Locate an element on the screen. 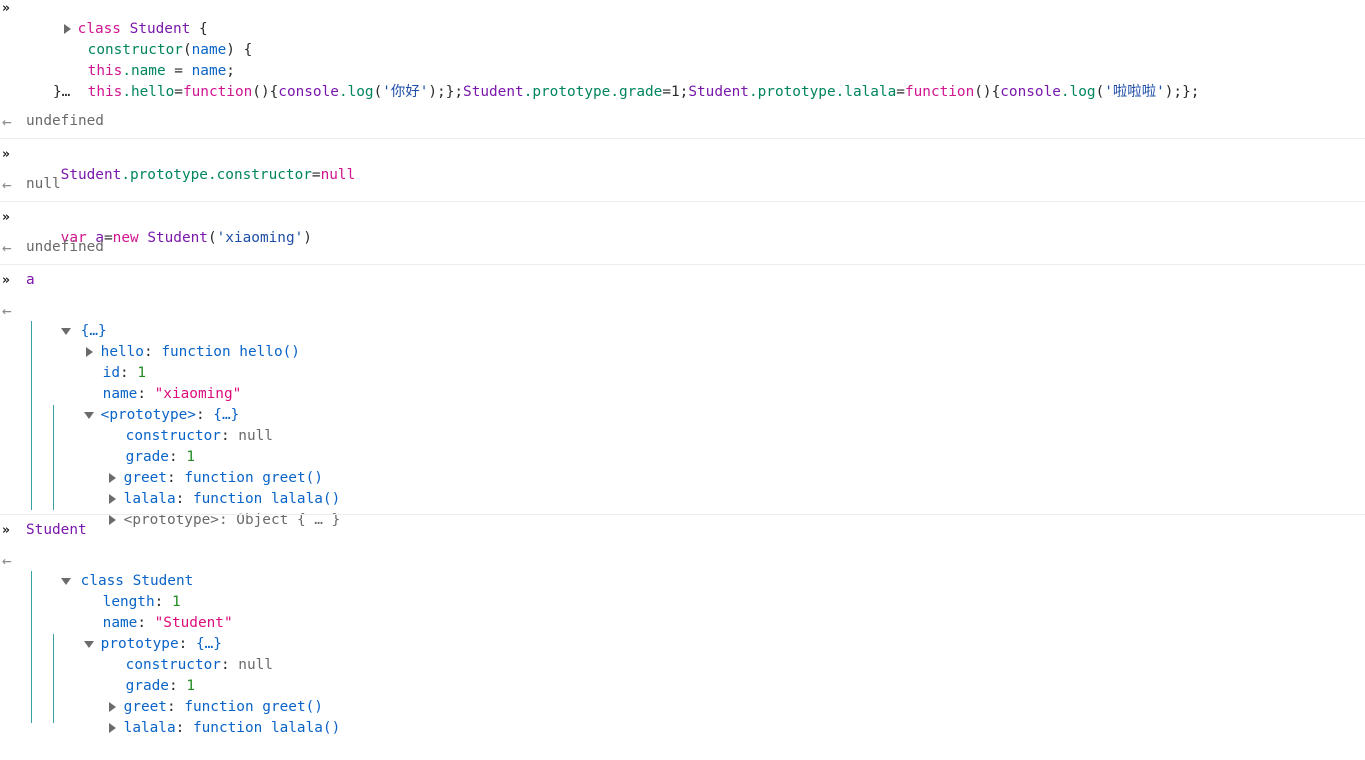  prop-value: function hello() is located at coordinates (230, 352).